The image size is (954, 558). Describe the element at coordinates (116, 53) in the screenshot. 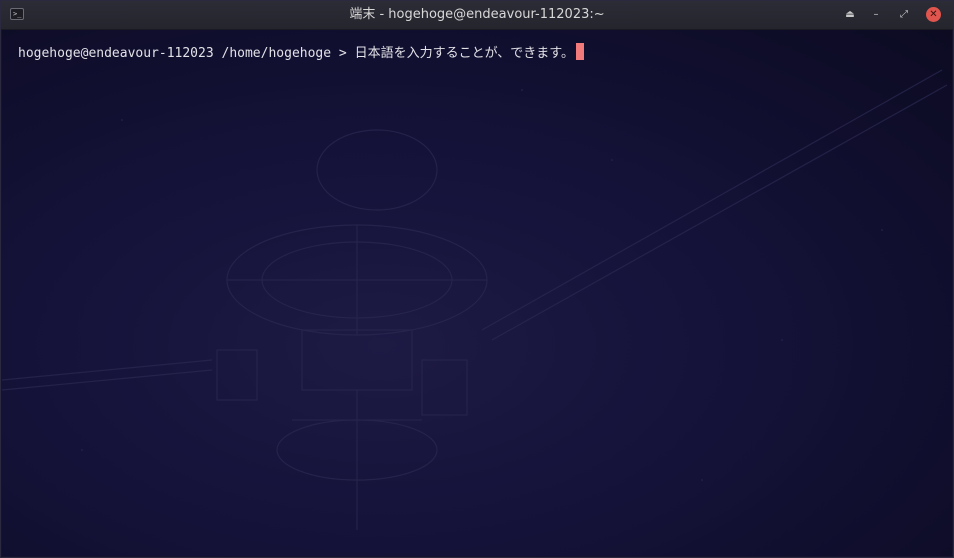

I see `prompt-user-host: hogehoge@endeavour-112023` at that location.